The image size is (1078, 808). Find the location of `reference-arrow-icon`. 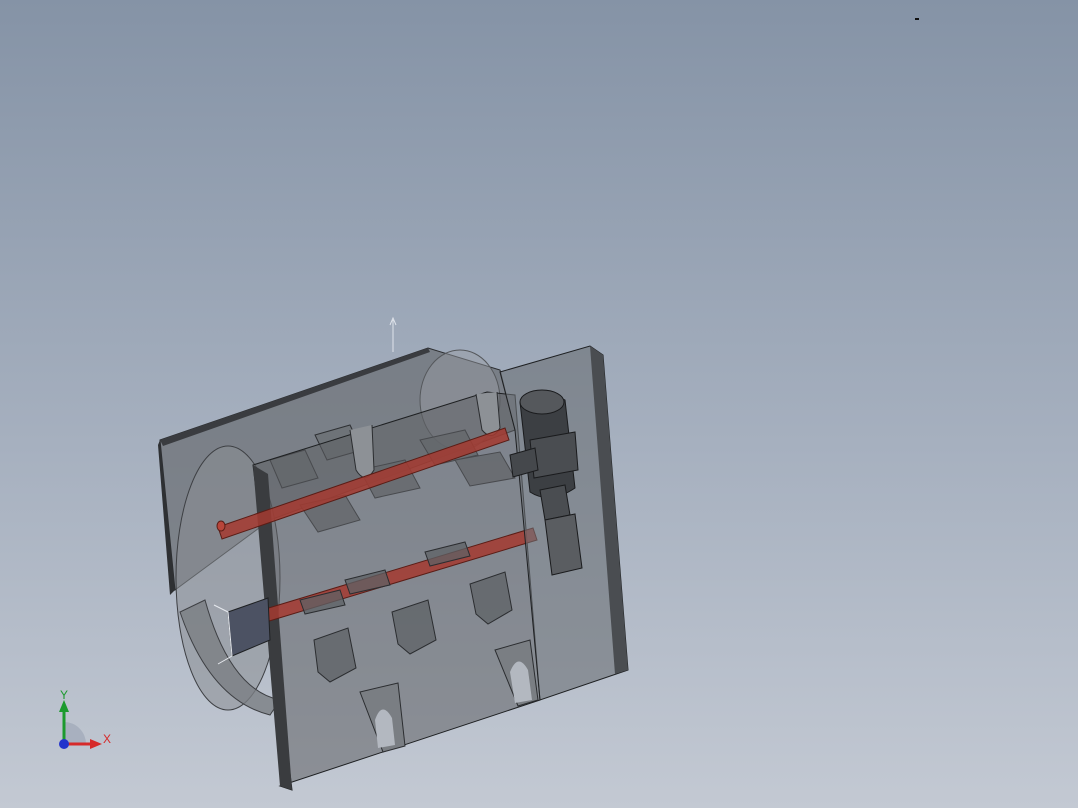

reference-arrow-icon is located at coordinates (393, 334).